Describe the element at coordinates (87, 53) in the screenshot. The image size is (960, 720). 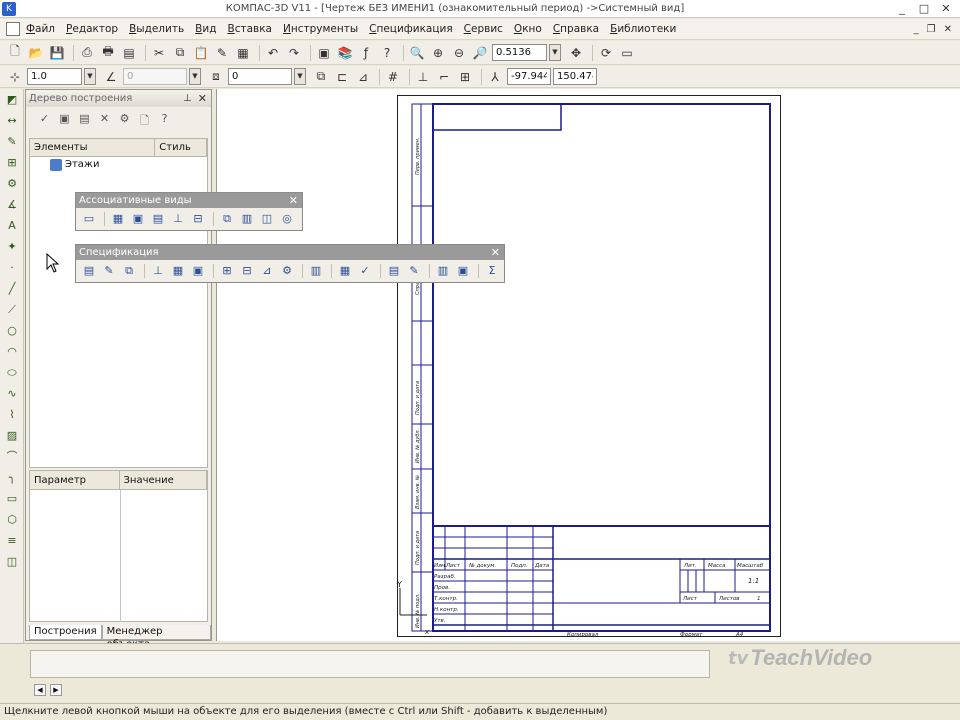
I see `print-icon: ⎙` at that location.